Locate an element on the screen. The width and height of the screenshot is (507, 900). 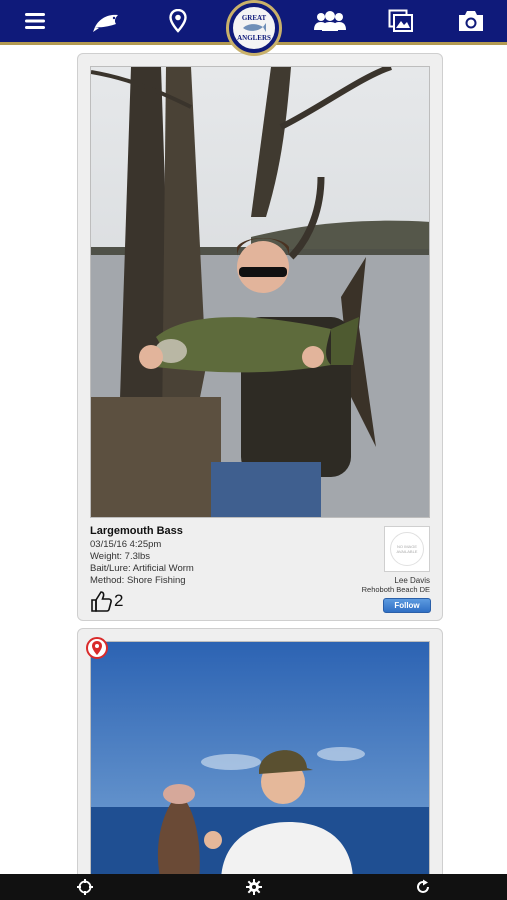
like-button: 2 is located at coordinates (106, 601).